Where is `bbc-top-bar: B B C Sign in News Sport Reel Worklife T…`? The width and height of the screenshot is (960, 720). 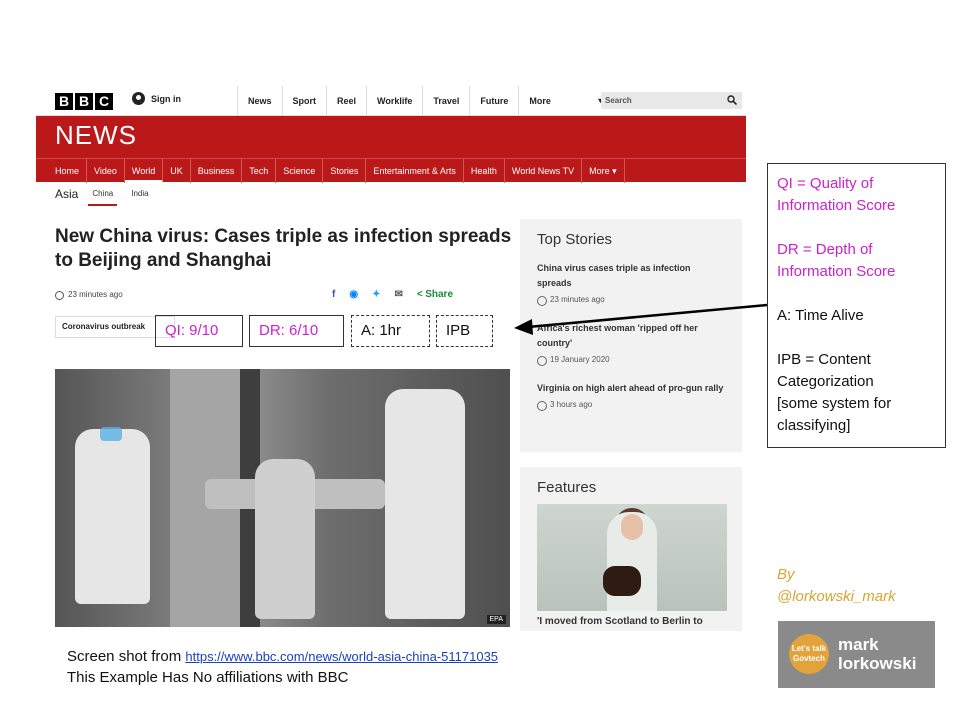 bbc-top-bar: B B C Sign in News Sport Reel Worklife T… is located at coordinates (391, 101).